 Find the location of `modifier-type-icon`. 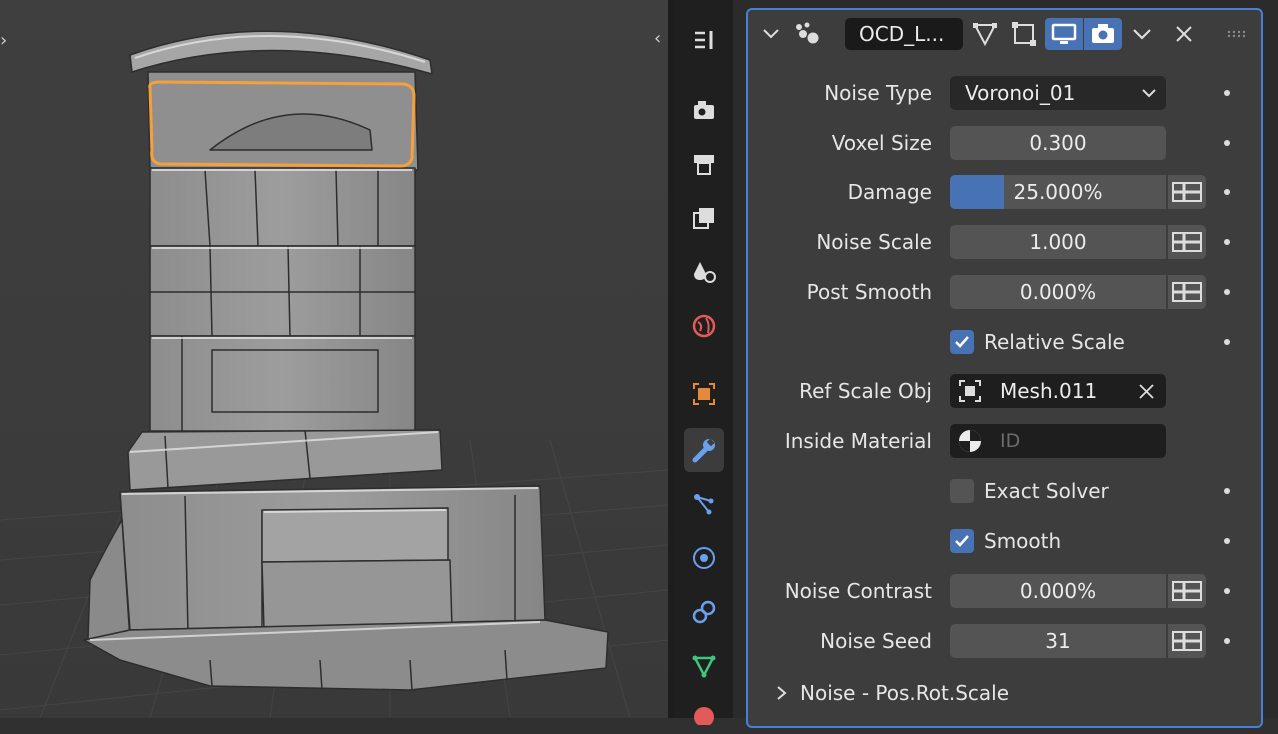

modifier-type-icon is located at coordinates (807, 33).